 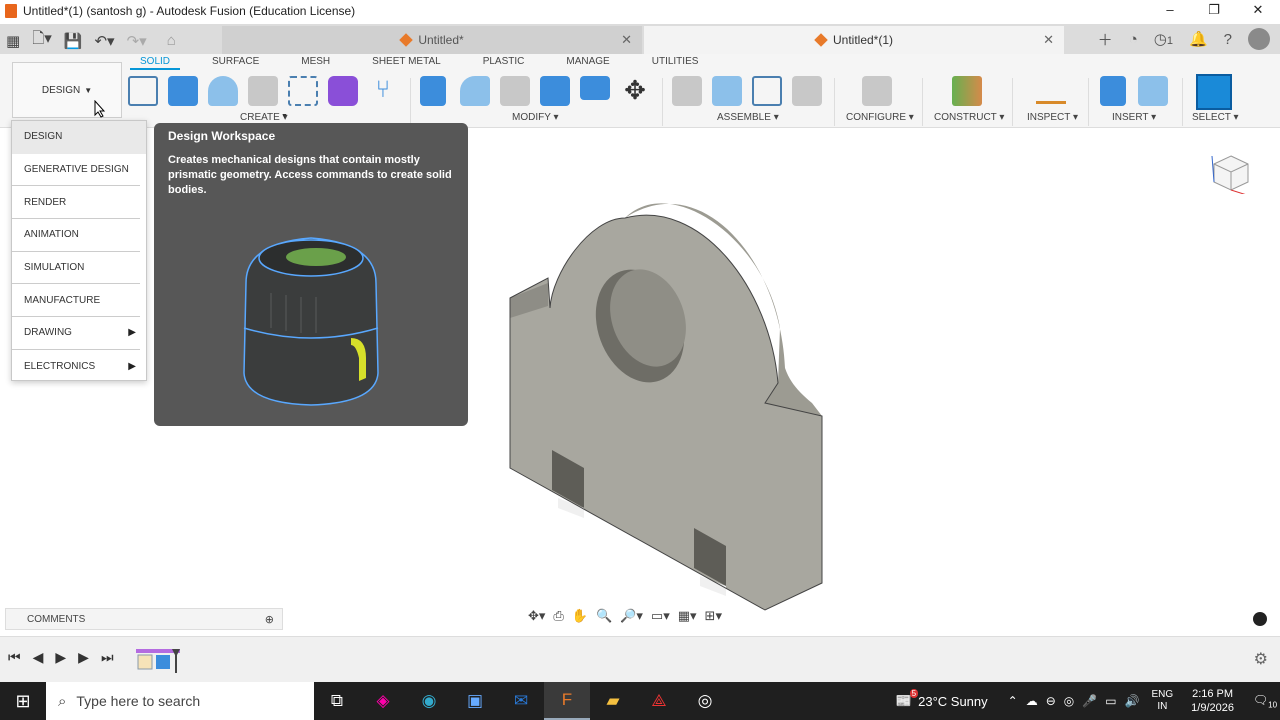 What do you see at coordinates (42, 40) in the screenshot?
I see `file-menu-icon: 🗋▾` at bounding box center [42, 40].